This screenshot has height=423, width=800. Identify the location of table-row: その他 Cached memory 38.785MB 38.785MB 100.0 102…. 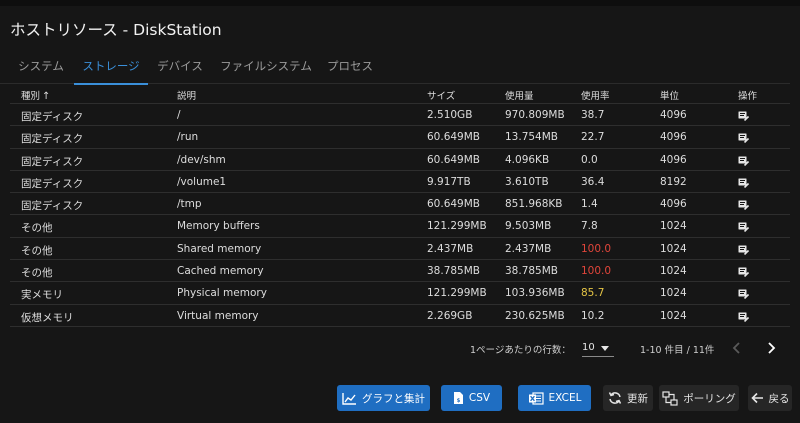
(400, 271).